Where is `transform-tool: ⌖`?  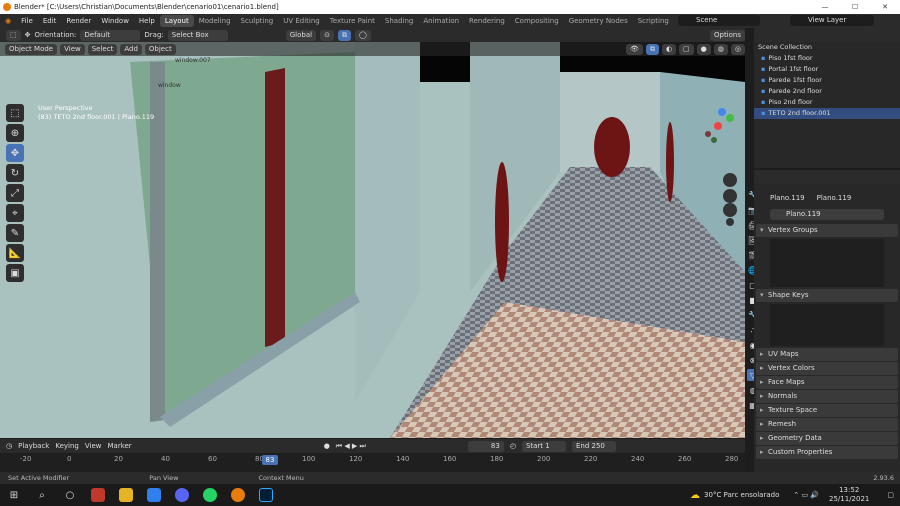
transform-tool: ⌖ is located at coordinates (15, 213).